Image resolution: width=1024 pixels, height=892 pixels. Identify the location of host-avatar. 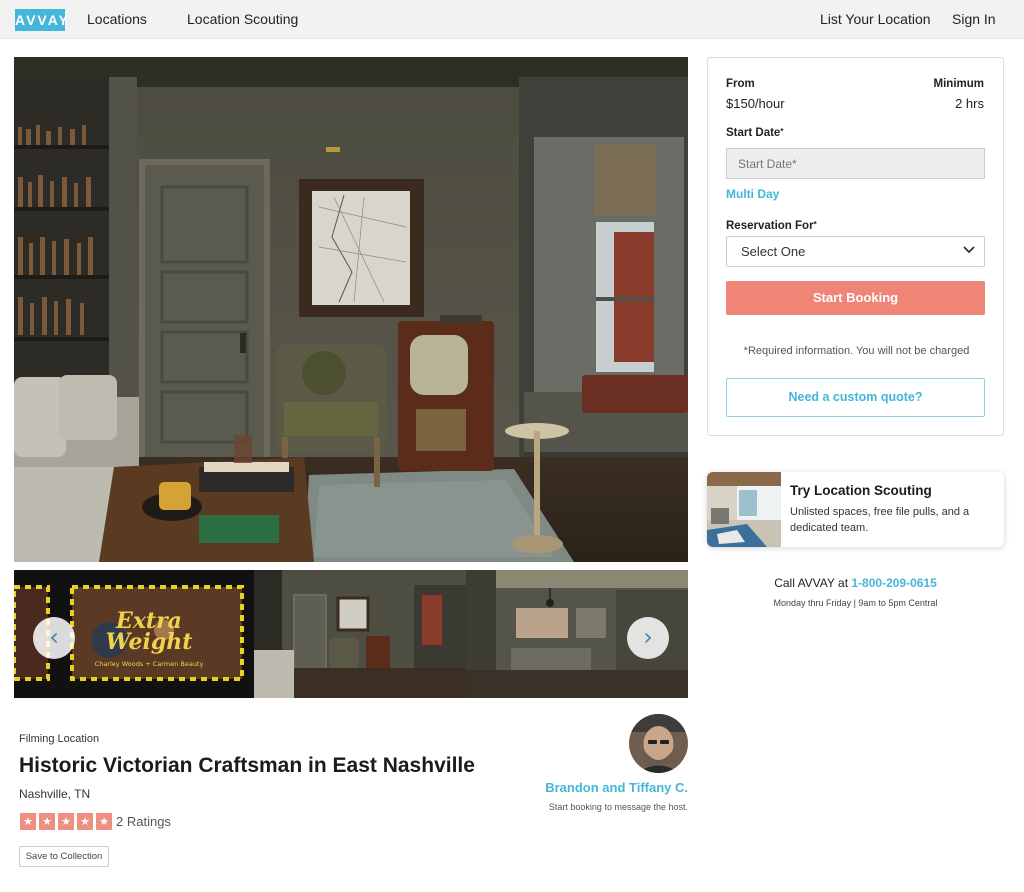
(658, 743).